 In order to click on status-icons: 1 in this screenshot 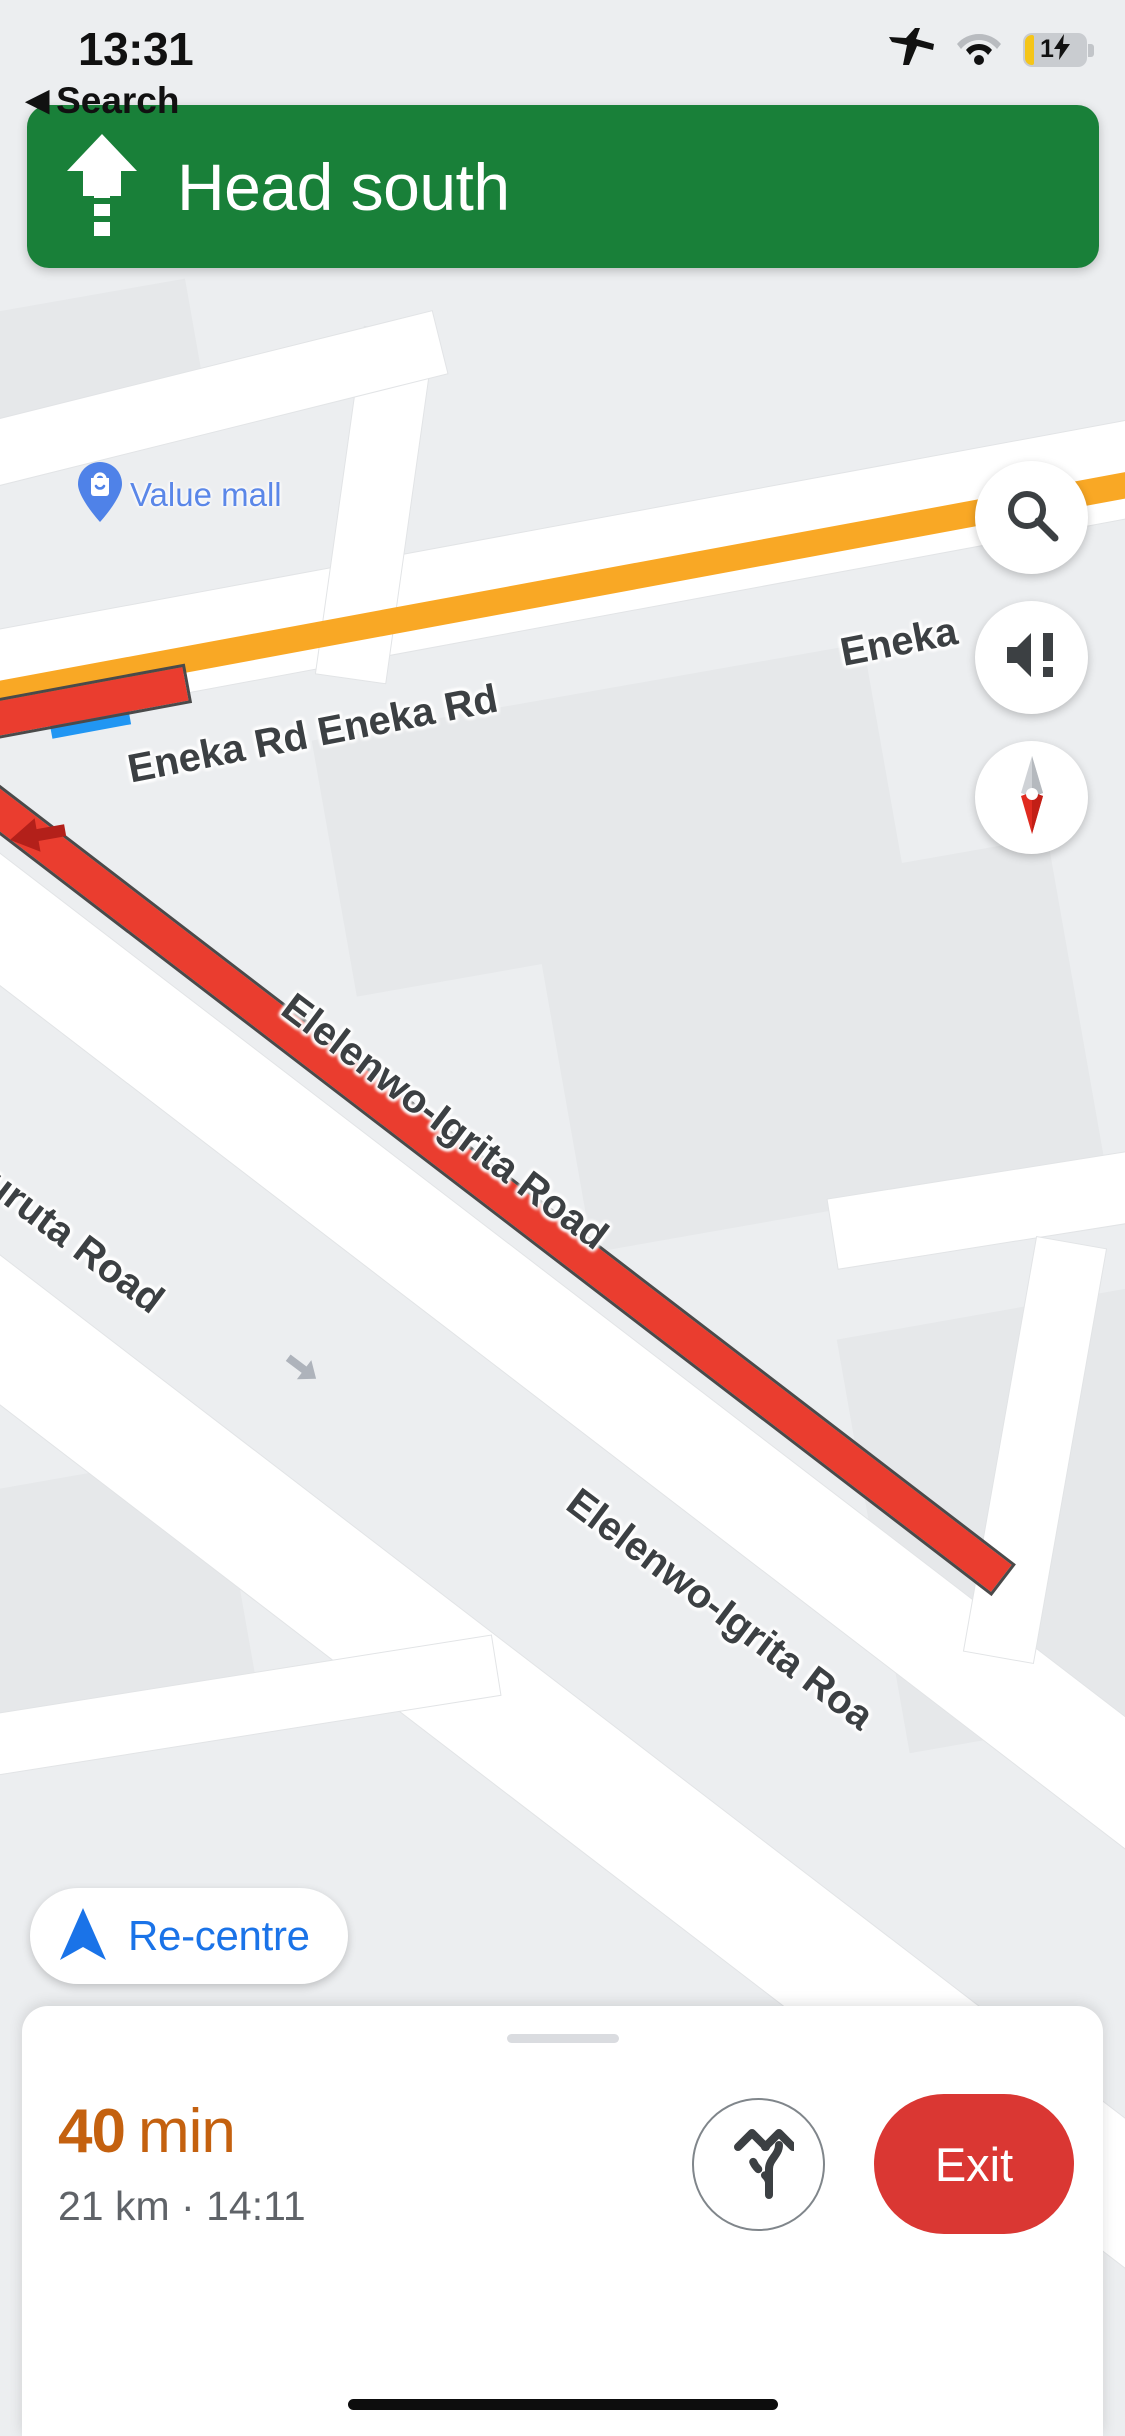, I will do `click(991, 49)`.